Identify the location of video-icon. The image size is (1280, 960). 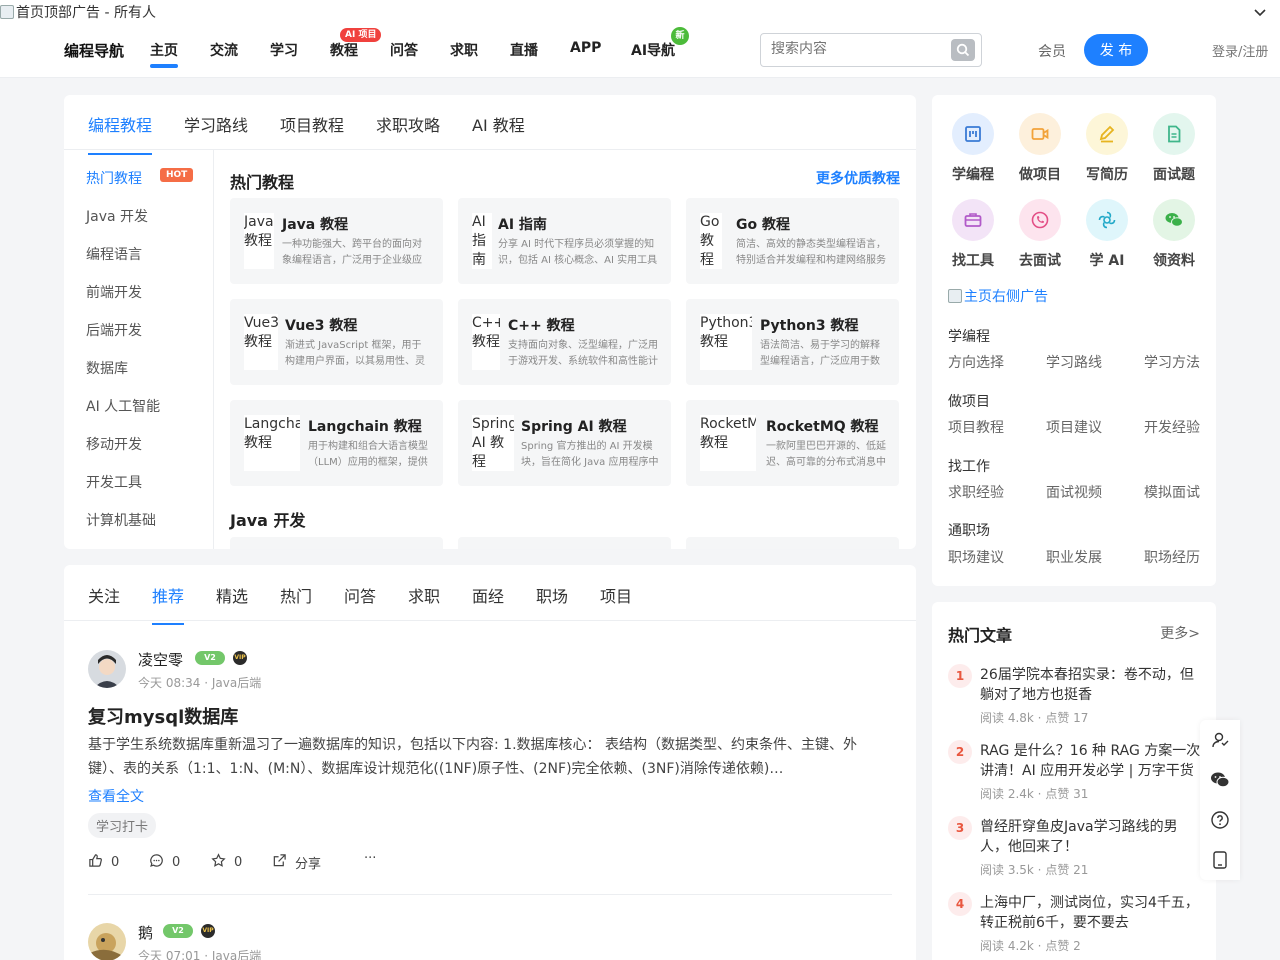
(1040, 134).